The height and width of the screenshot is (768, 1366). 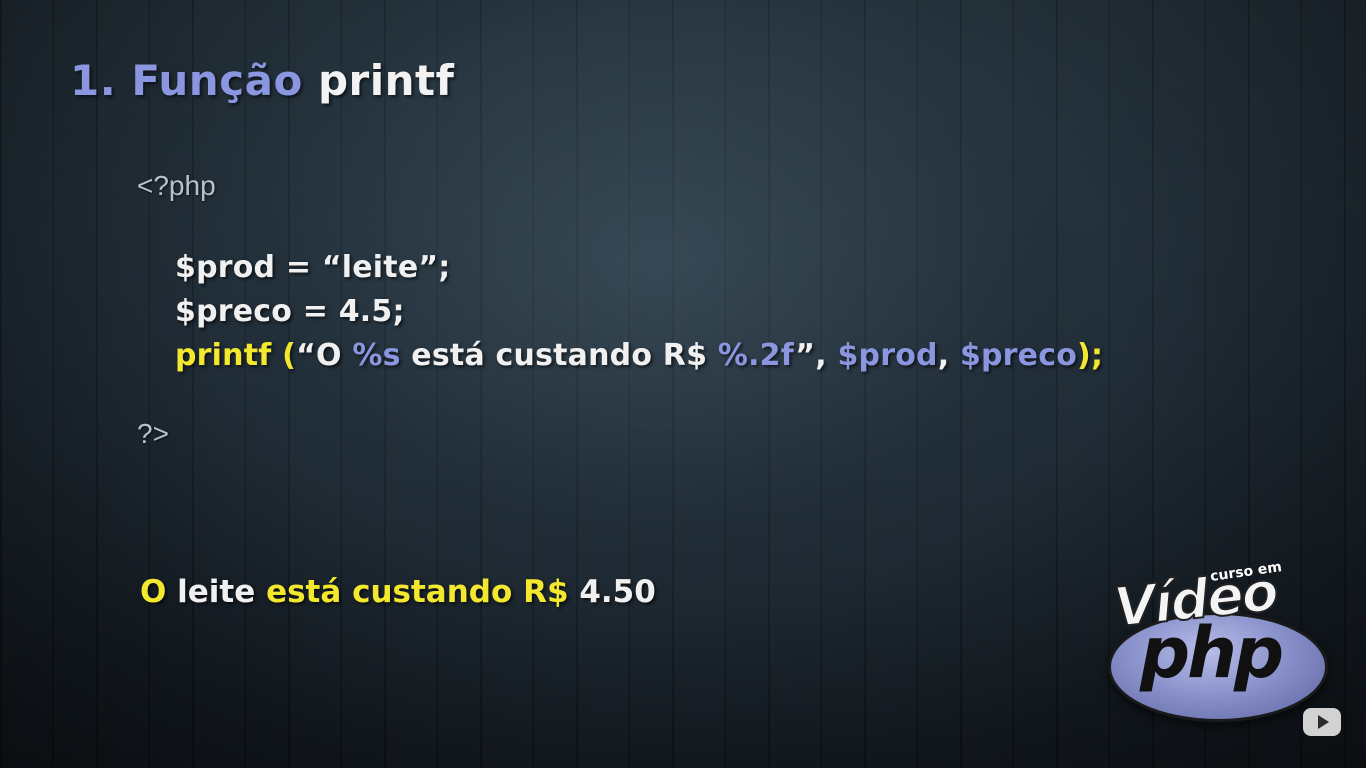 What do you see at coordinates (290, 311) in the screenshot?
I see `code-line-preco: $preco = 4.5;` at bounding box center [290, 311].